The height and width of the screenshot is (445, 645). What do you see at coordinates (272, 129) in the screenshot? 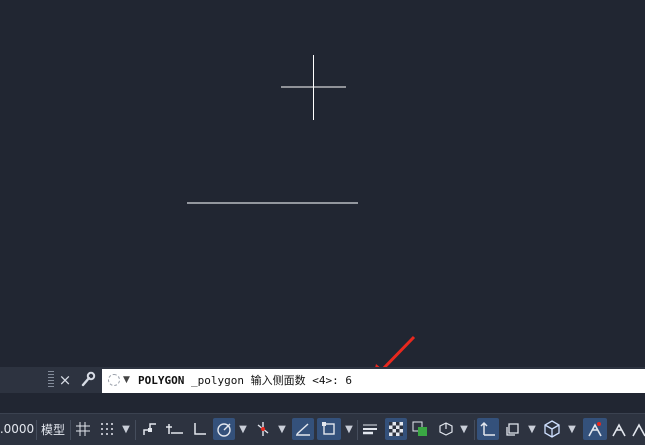
I see `canvas-drawing` at bounding box center [272, 129].